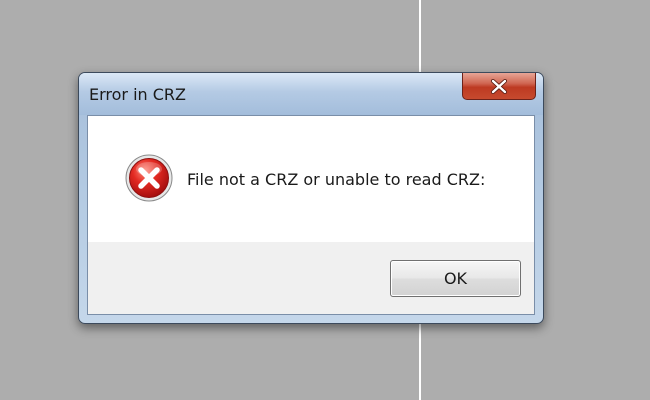 Image resolution: width=650 pixels, height=400 pixels. What do you see at coordinates (336, 179) in the screenshot?
I see `error-message: File not a CRZ or unable to read CRZ:` at bounding box center [336, 179].